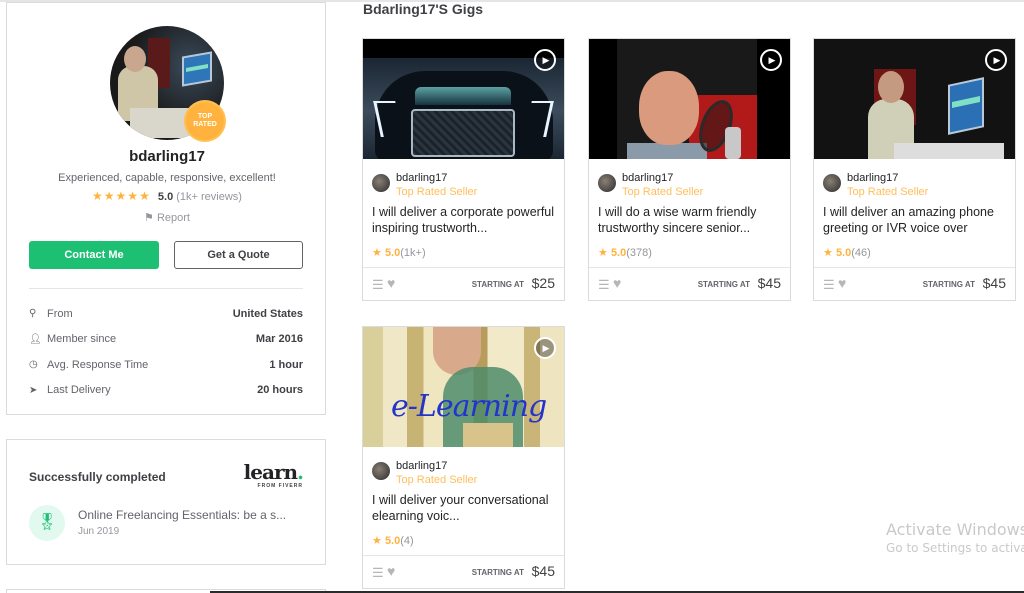 The image size is (1024, 593). I want to click on gig-footer: ☰ ♥ STARTING AT $25, so click(463, 283).